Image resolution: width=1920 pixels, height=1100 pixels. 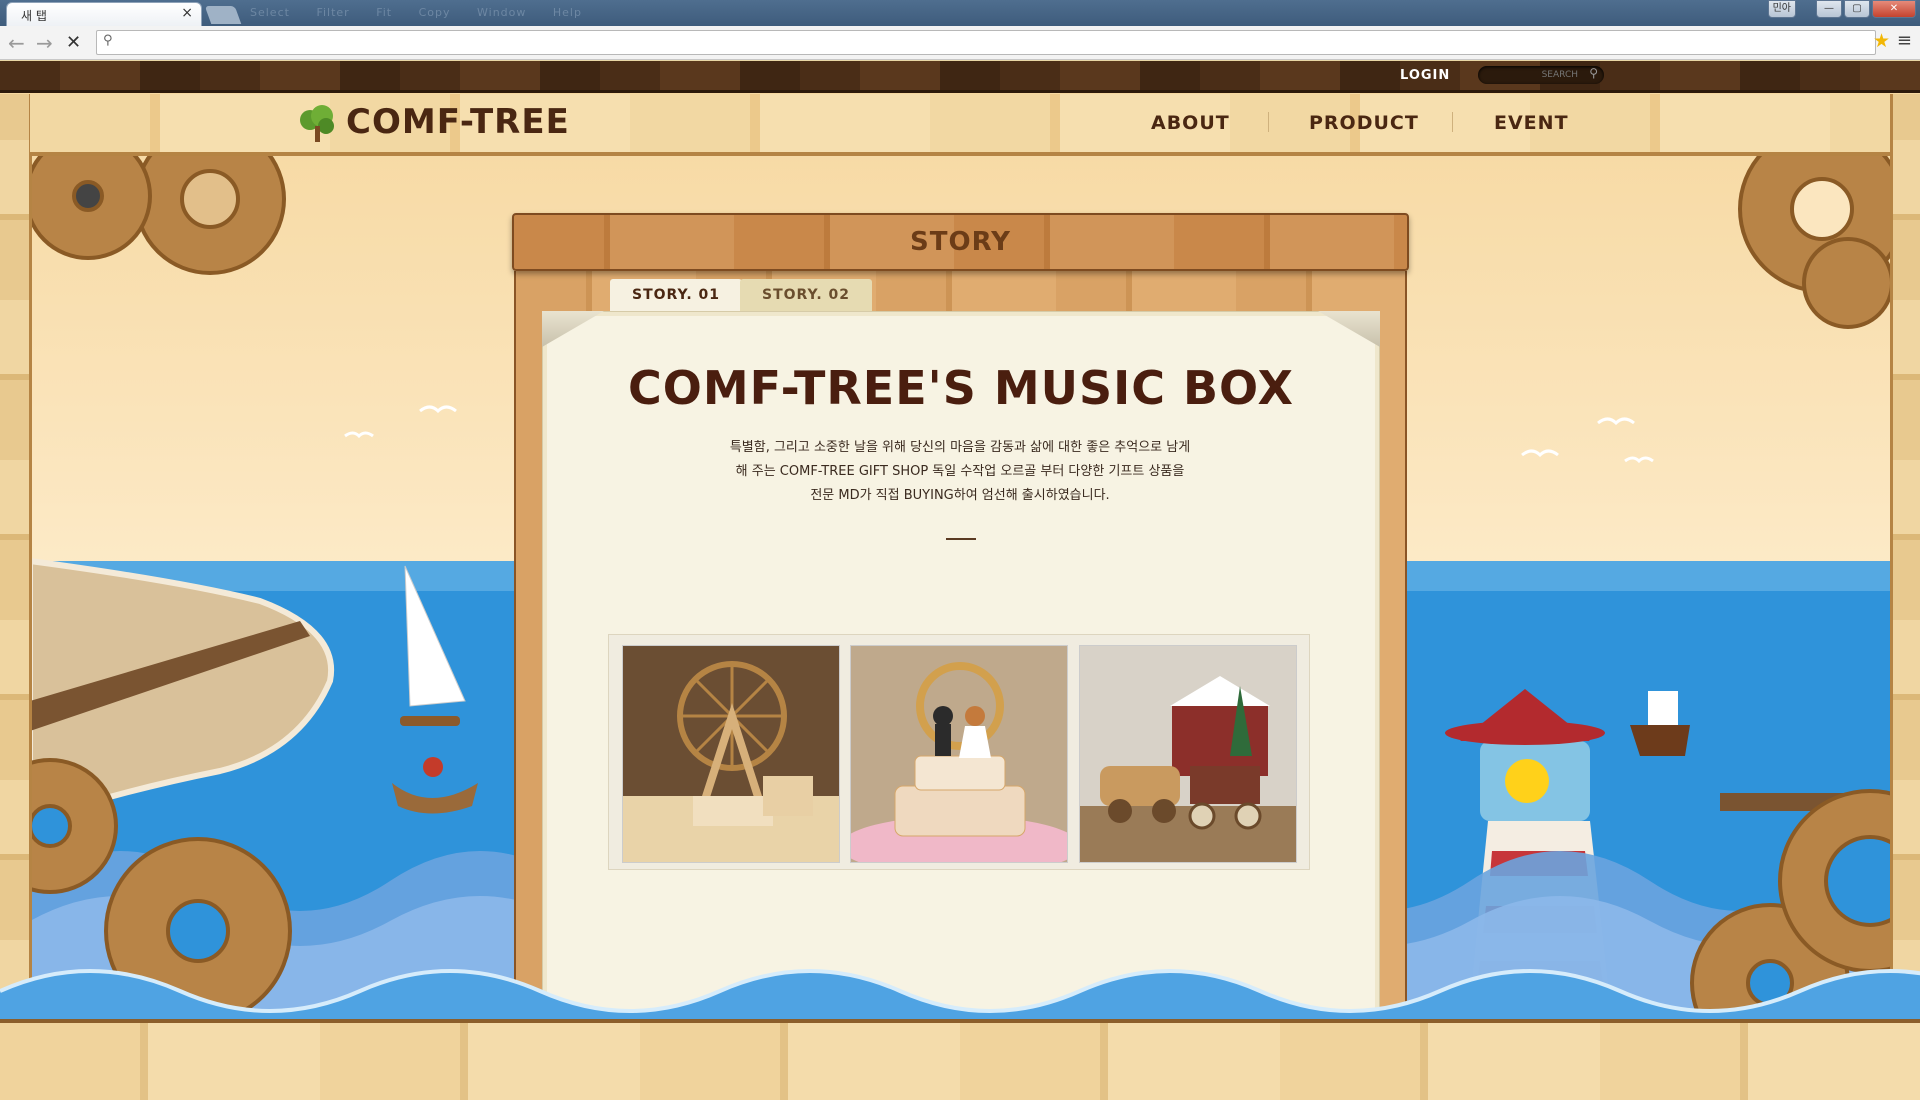 I want to click on story-heading: STORY, so click(x=960, y=242).